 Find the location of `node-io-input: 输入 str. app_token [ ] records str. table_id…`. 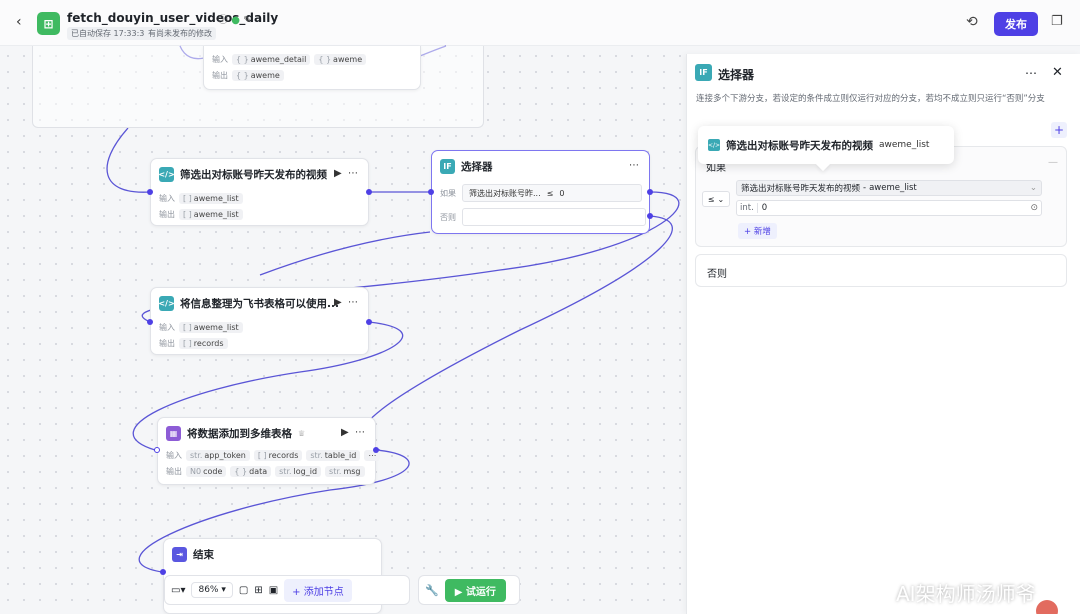

node-io-input: 输入 str. app_token [ ] records str. table_id… is located at coordinates (273, 455).